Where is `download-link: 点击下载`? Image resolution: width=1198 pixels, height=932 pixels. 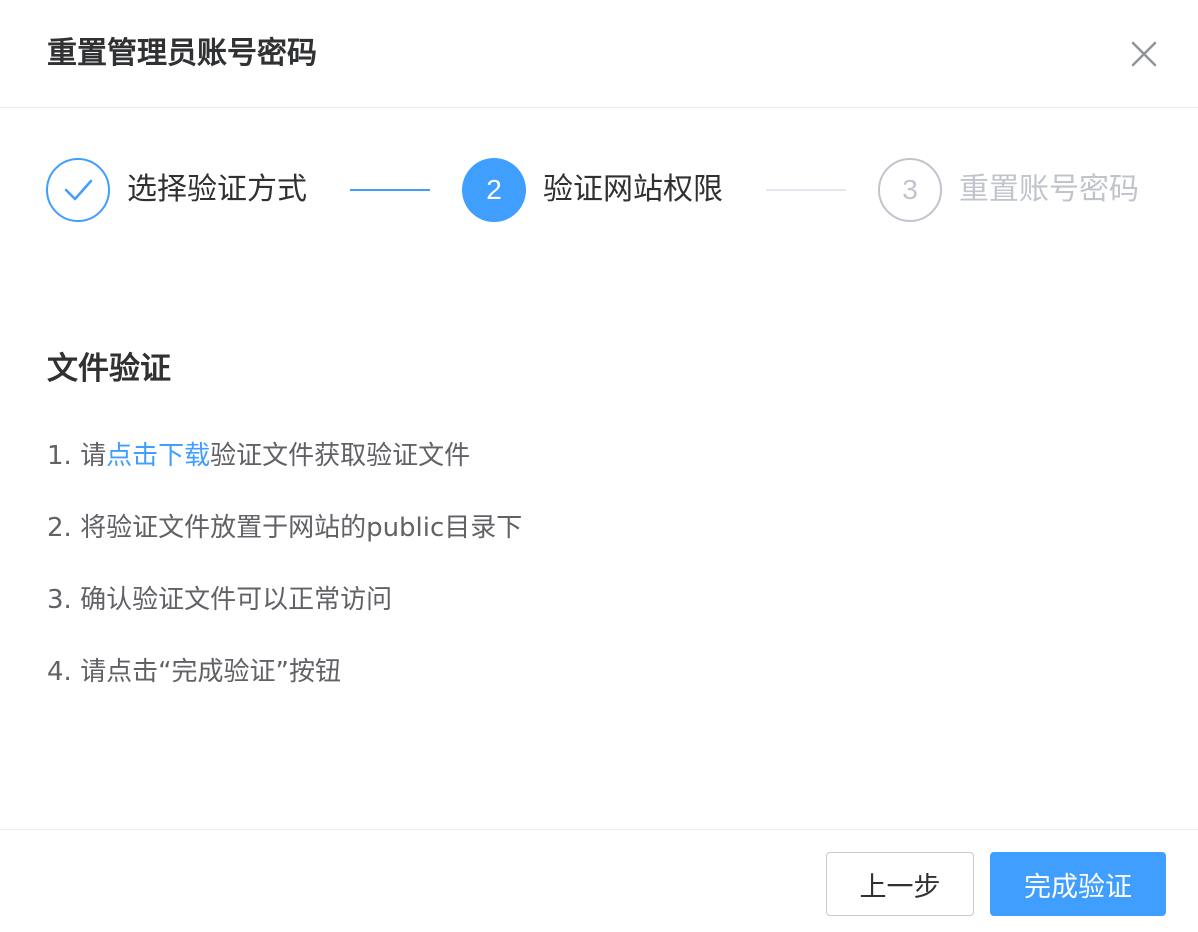
download-link: 点击下载 is located at coordinates (158, 456).